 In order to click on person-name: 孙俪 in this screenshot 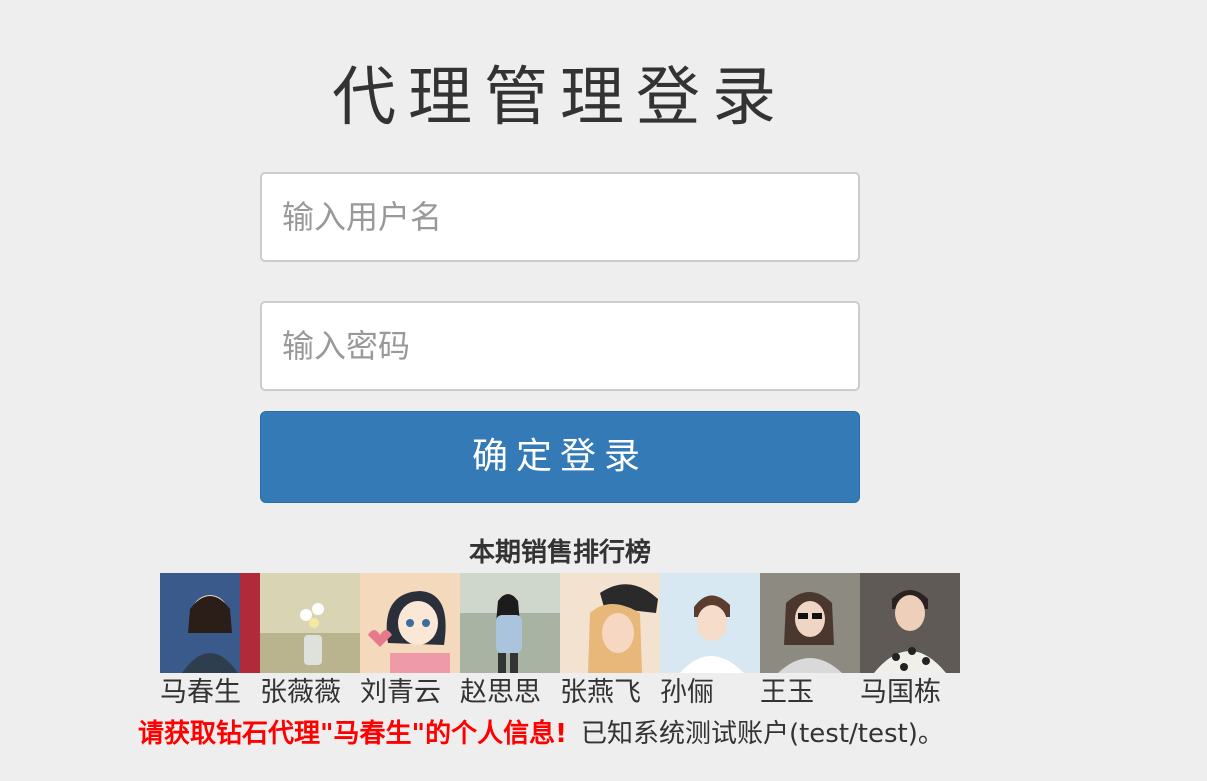, I will do `click(687, 692)`.